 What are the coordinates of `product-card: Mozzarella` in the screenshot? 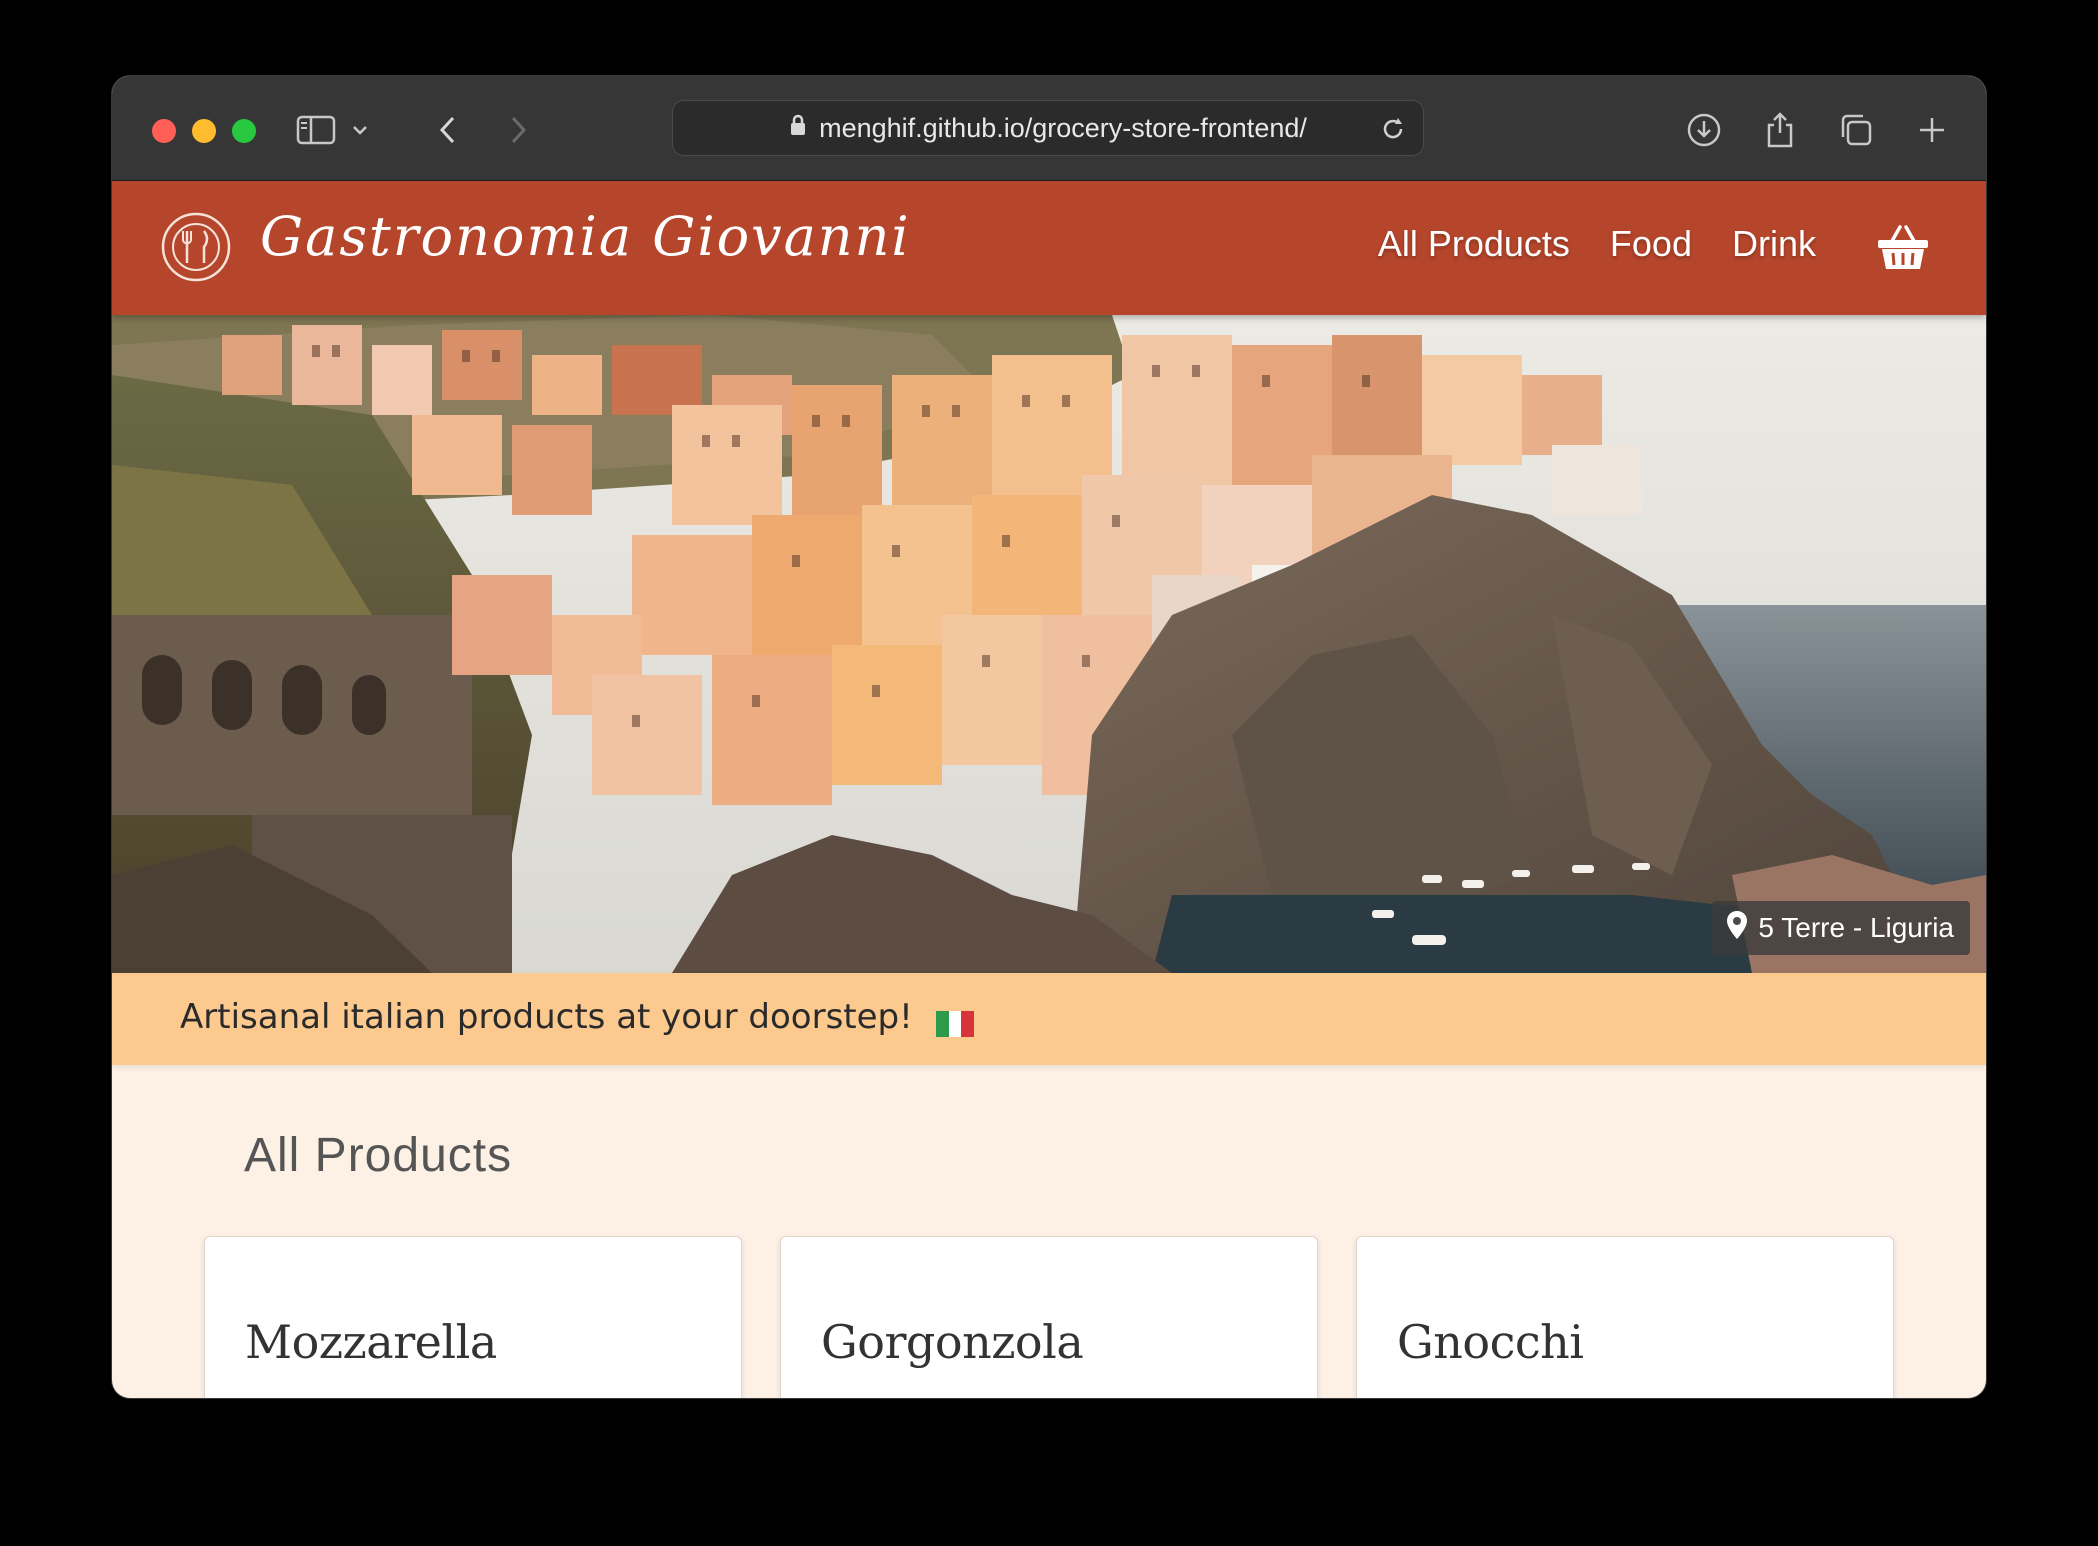 It's located at (473, 1317).